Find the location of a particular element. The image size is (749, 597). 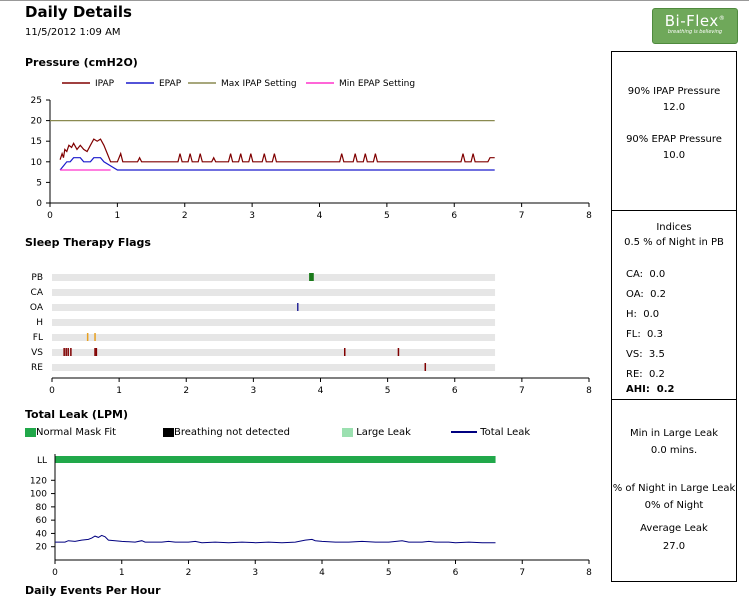

y-tick-label: 25 is located at coordinates (36, 101).